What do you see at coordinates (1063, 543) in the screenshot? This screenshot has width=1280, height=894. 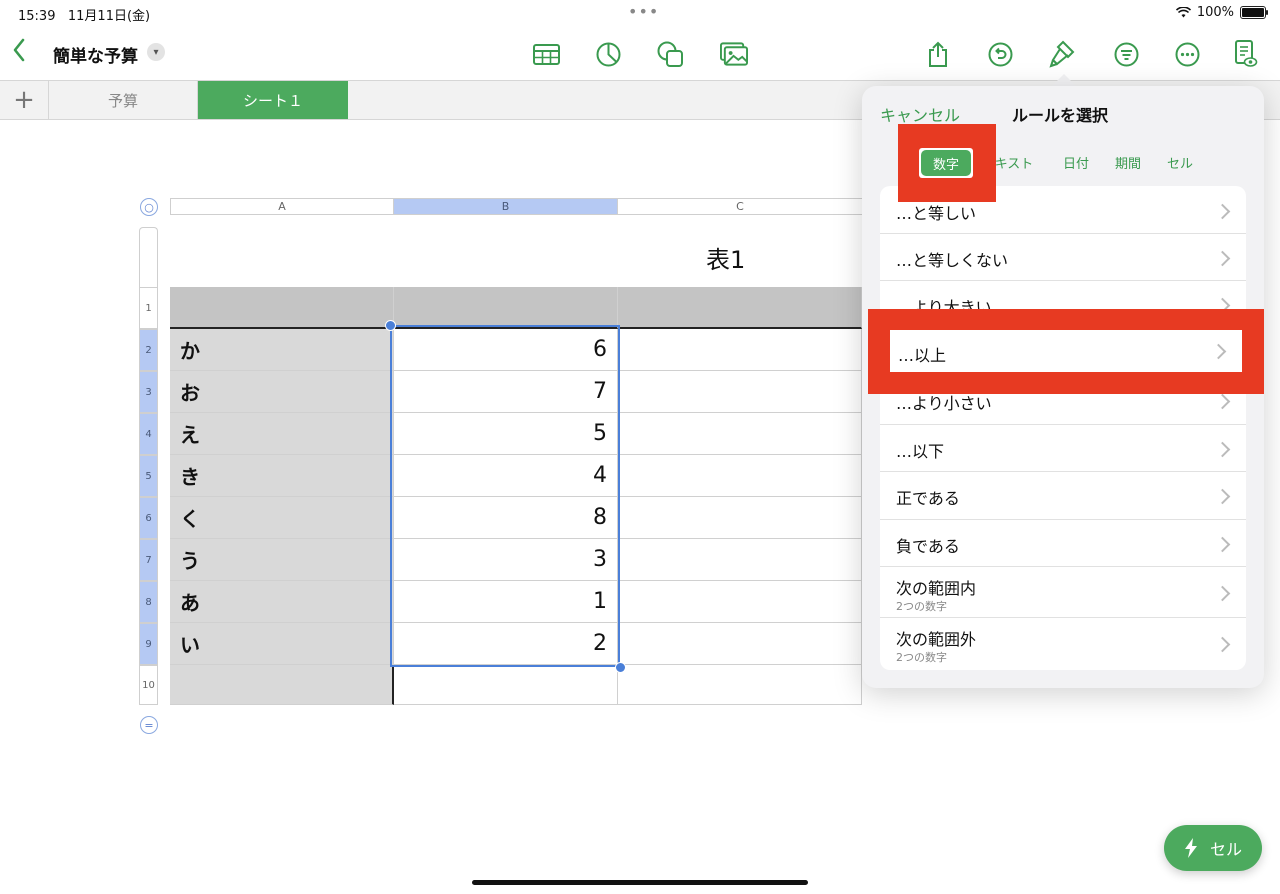 I see `rule-negative: 負である` at bounding box center [1063, 543].